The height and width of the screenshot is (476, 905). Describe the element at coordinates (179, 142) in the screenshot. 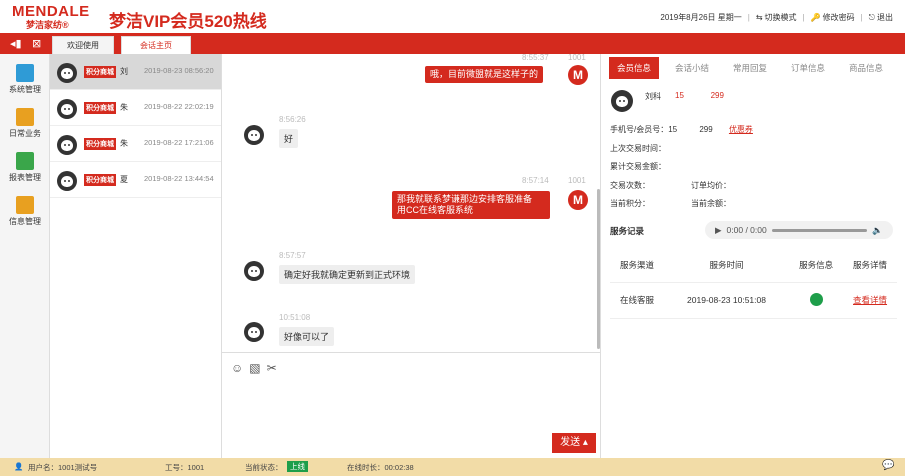

I see `timestamp: 2019-08-22 17:21:06` at that location.